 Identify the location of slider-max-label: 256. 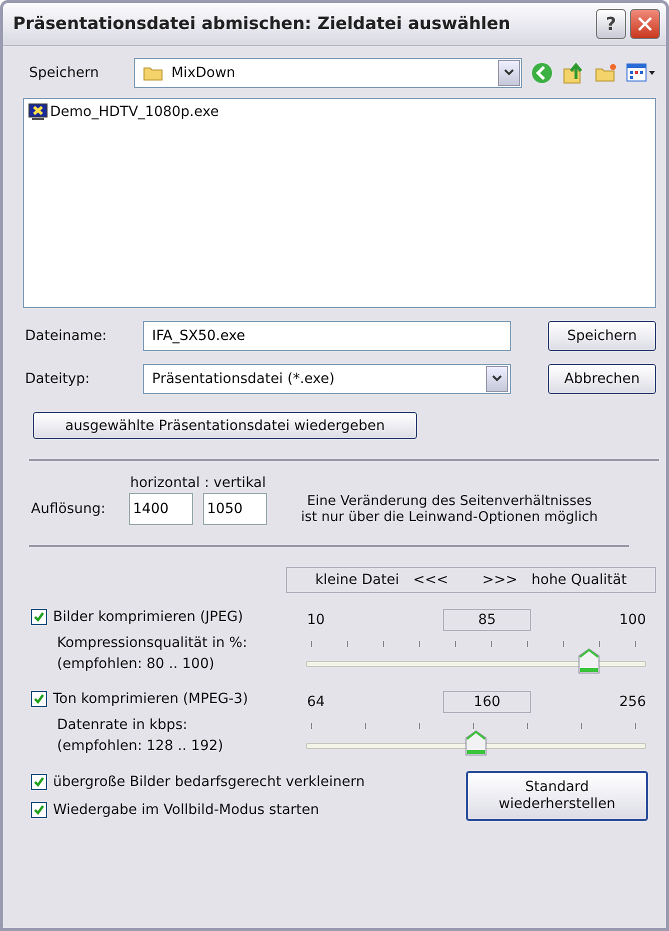
(632, 702).